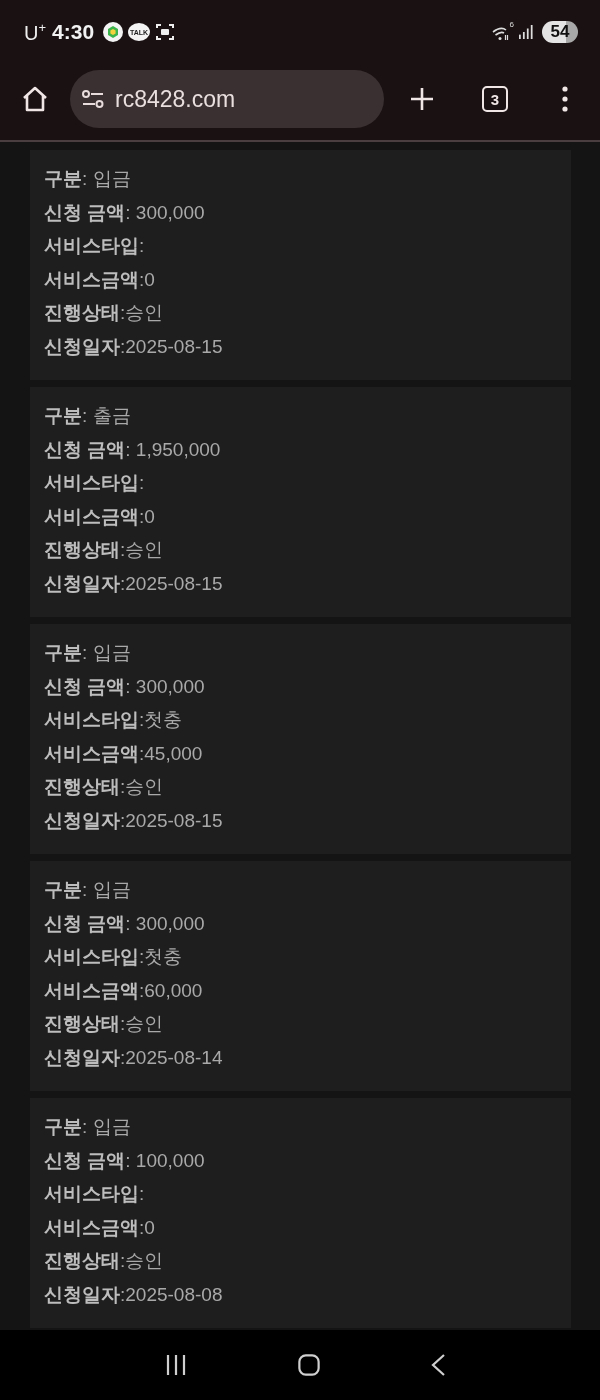 This screenshot has width=600, height=1400. What do you see at coordinates (300, 1057) in the screenshot?
I see `record-field: 신청일자:2025-08-14` at bounding box center [300, 1057].